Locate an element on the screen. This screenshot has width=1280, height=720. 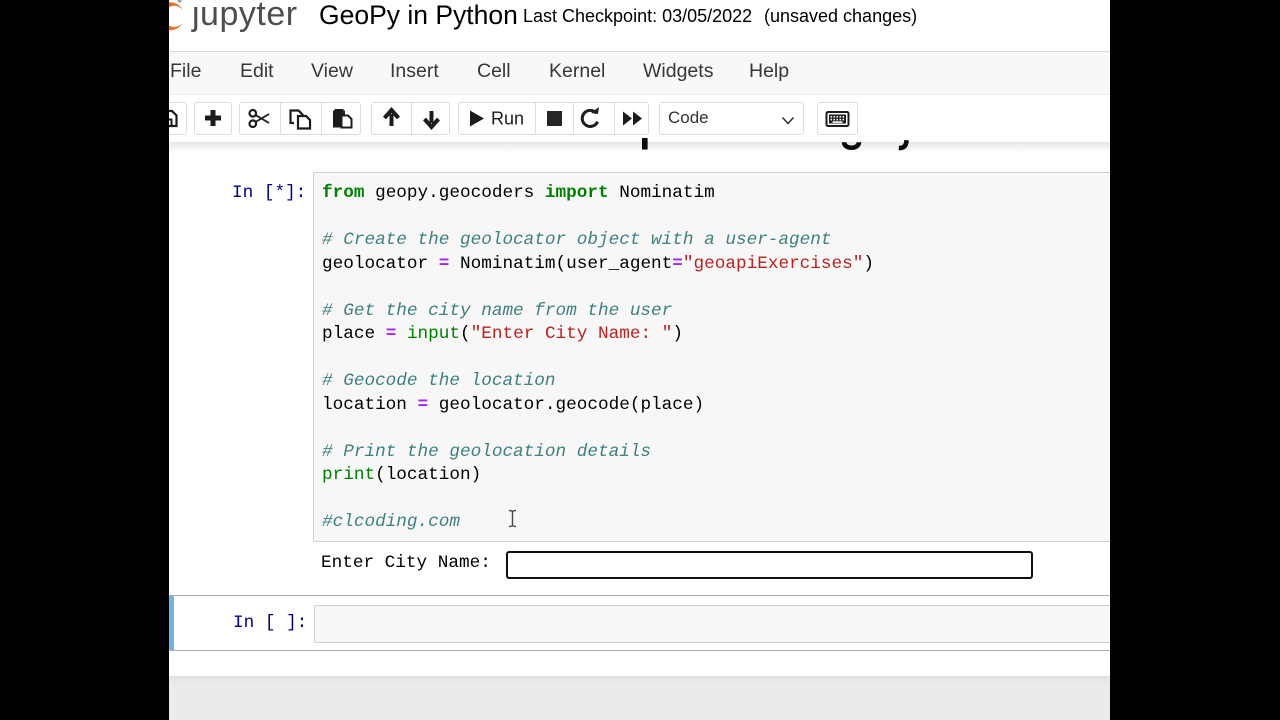
svg-text: Run is located at coordinates (507, 119).